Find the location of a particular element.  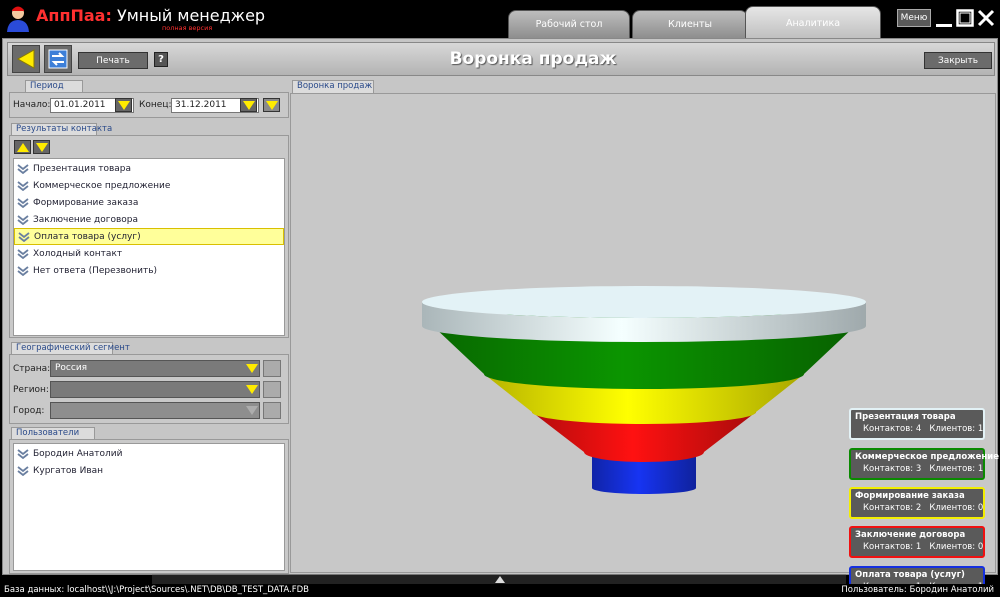

legend-stage-values: Контактов: 1 Клиентов: 0 is located at coordinates (919, 547).